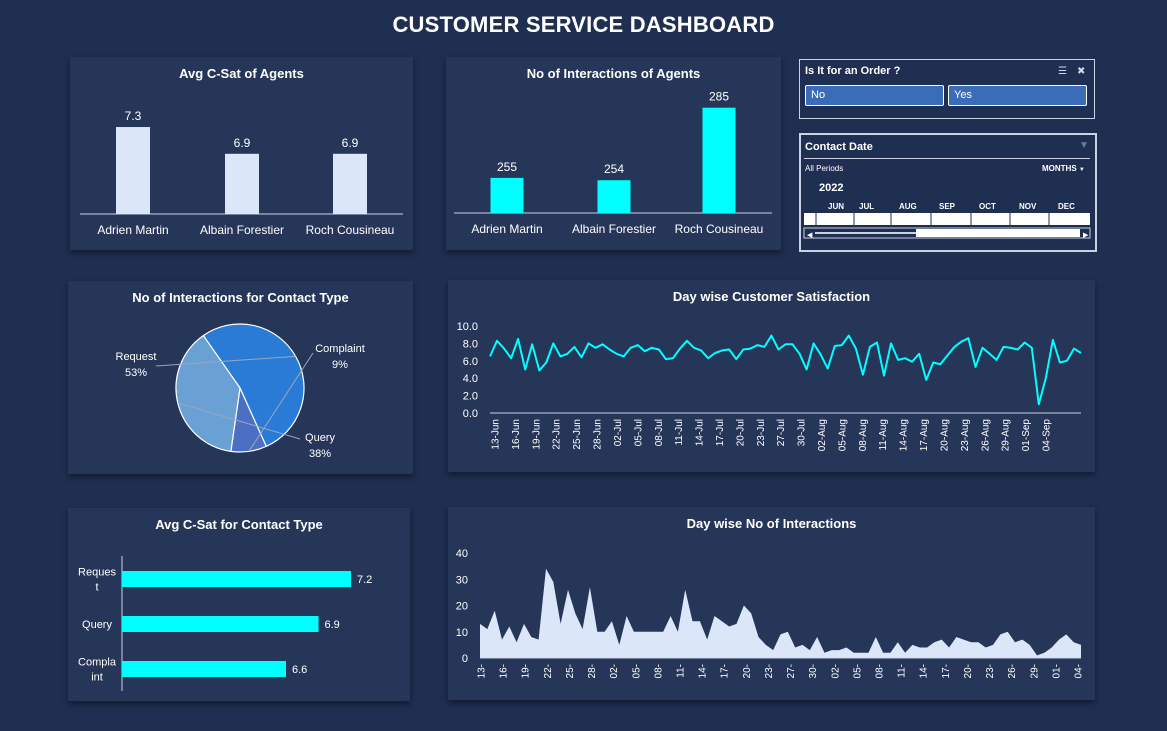  What do you see at coordinates (725, 671) in the screenshot?
I see `x-tick-label: 17-` at bounding box center [725, 671].